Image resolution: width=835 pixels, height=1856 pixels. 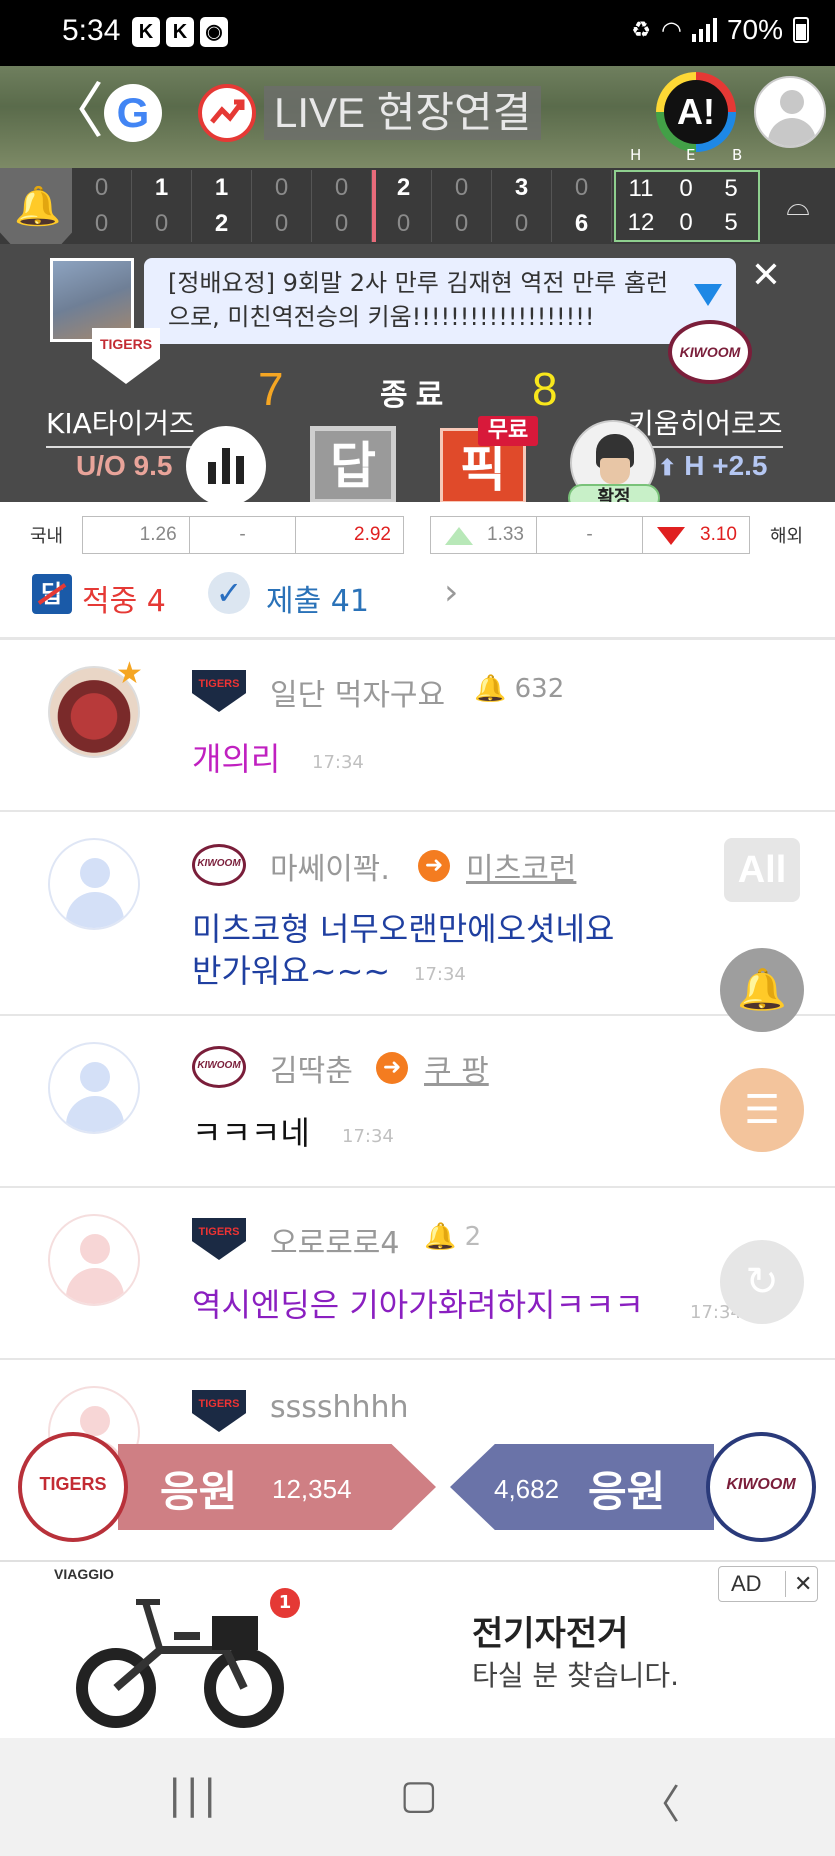 What do you see at coordinates (236, 759) in the screenshot?
I see `chat-text: 개의리` at bounding box center [236, 759].